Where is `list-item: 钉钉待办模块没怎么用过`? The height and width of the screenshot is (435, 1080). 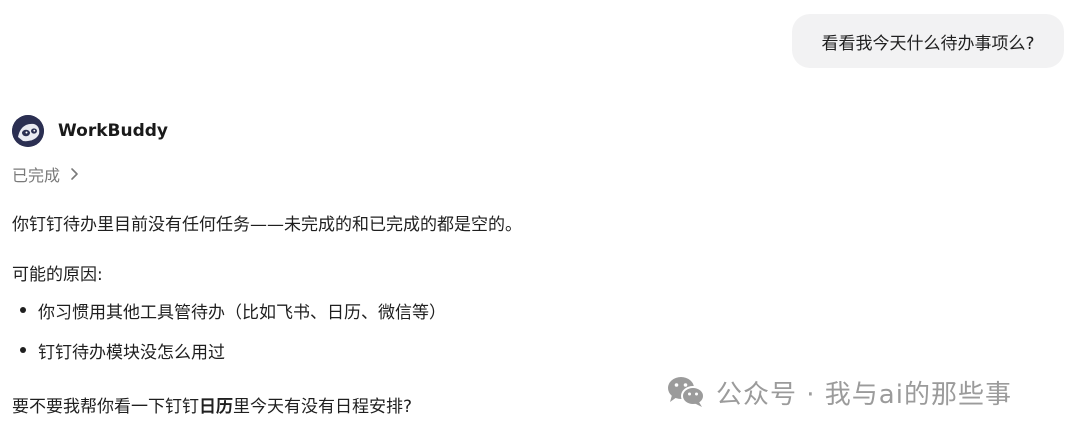 list-item: 钉钉待办模块没怎么用过 is located at coordinates (233, 350).